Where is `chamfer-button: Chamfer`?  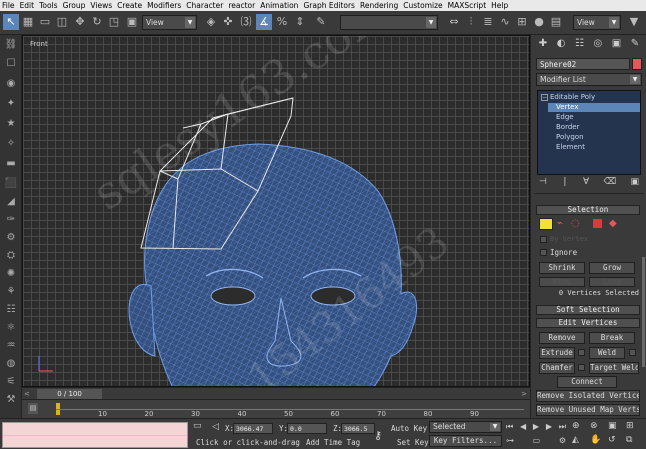 chamfer-button: Chamfer is located at coordinates (557, 368).